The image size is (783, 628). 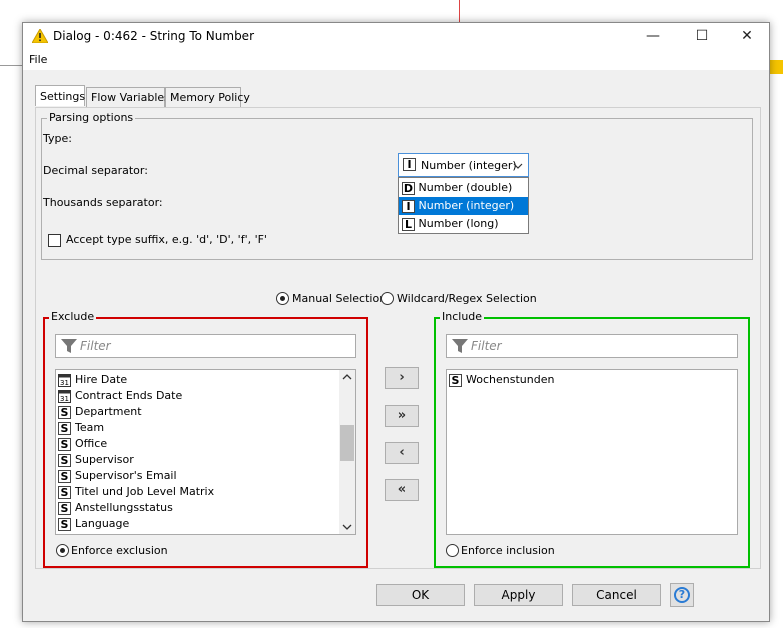 I want to click on remove-button: ‹, so click(x=402, y=453).